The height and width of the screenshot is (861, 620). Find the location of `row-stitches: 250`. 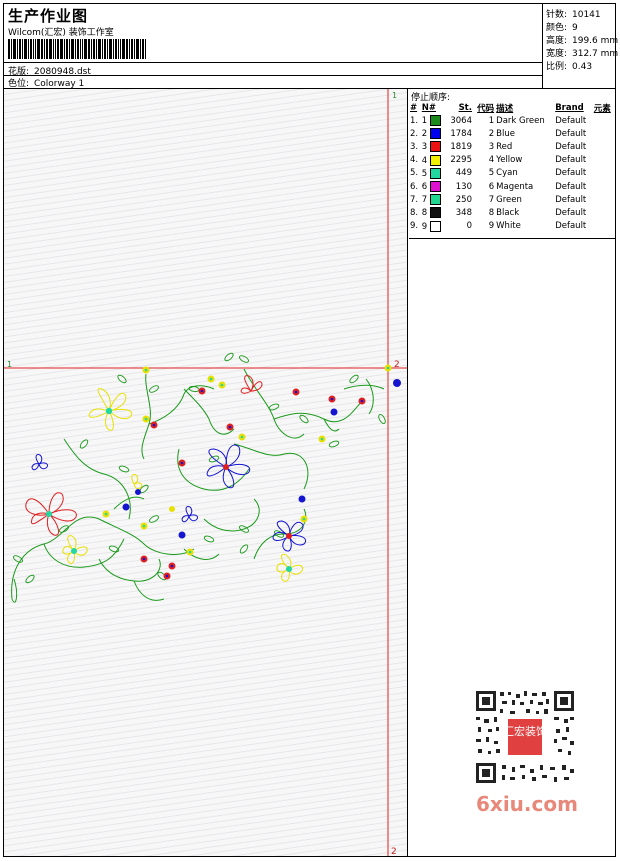

row-stitches: 250 is located at coordinates (463, 199).